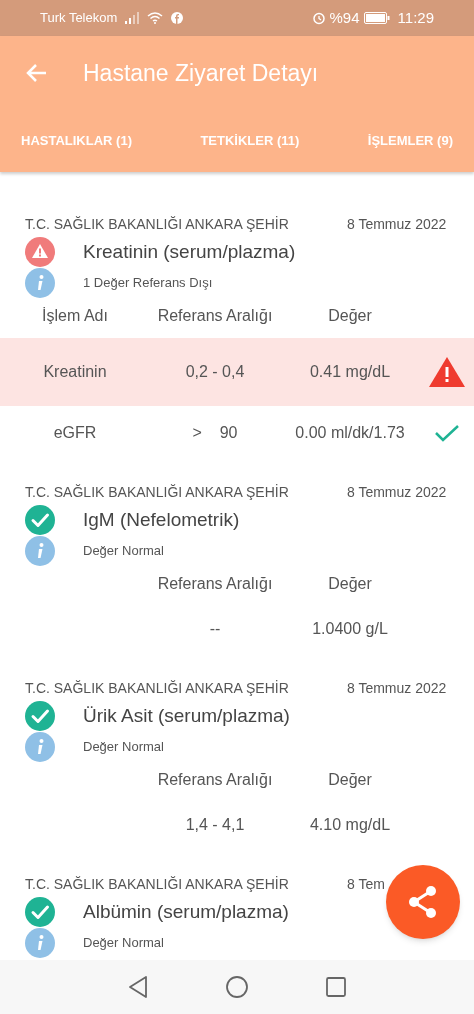 Image resolution: width=474 pixels, height=1014 pixels. What do you see at coordinates (138, 987) in the screenshot?
I see `back-nav-button` at bounding box center [138, 987].